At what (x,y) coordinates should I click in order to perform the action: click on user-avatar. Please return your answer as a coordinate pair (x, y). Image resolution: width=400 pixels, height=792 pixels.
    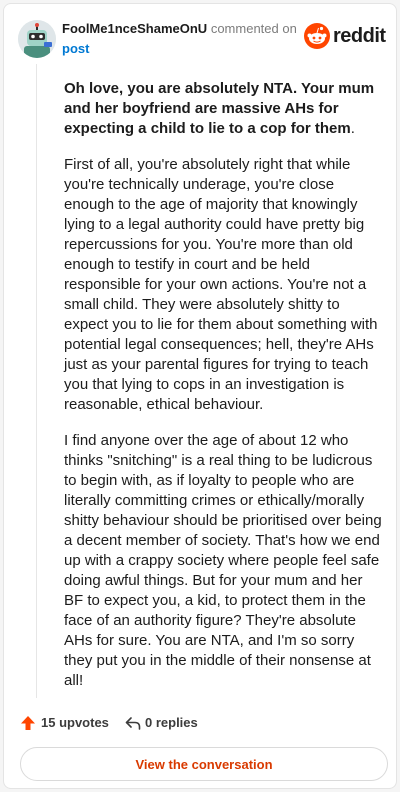
    Looking at the image, I should click on (37, 39).